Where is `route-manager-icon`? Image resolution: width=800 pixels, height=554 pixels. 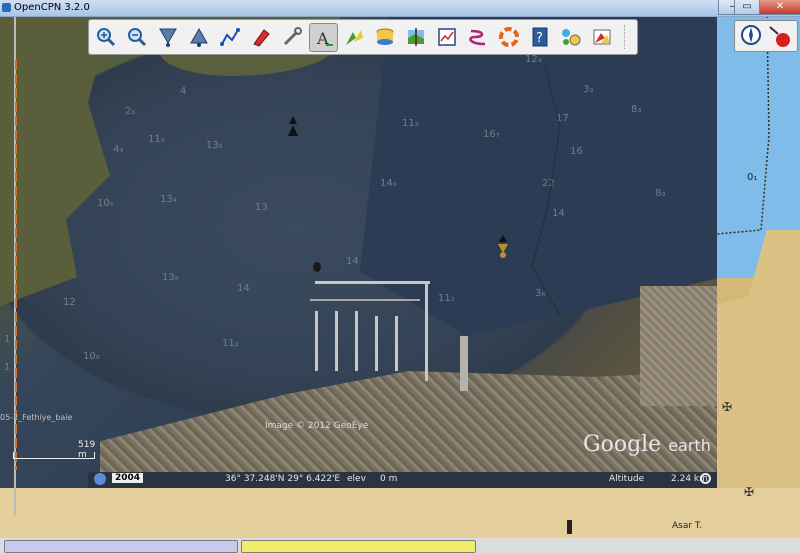 route-manager-icon is located at coordinates (476, 37).